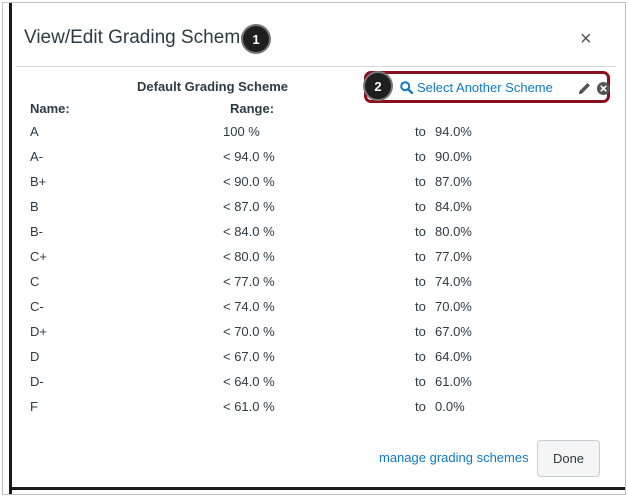 This screenshot has width=628, height=497. Describe the element at coordinates (249, 331) in the screenshot. I see `grade-range: < 70.0 %` at that location.